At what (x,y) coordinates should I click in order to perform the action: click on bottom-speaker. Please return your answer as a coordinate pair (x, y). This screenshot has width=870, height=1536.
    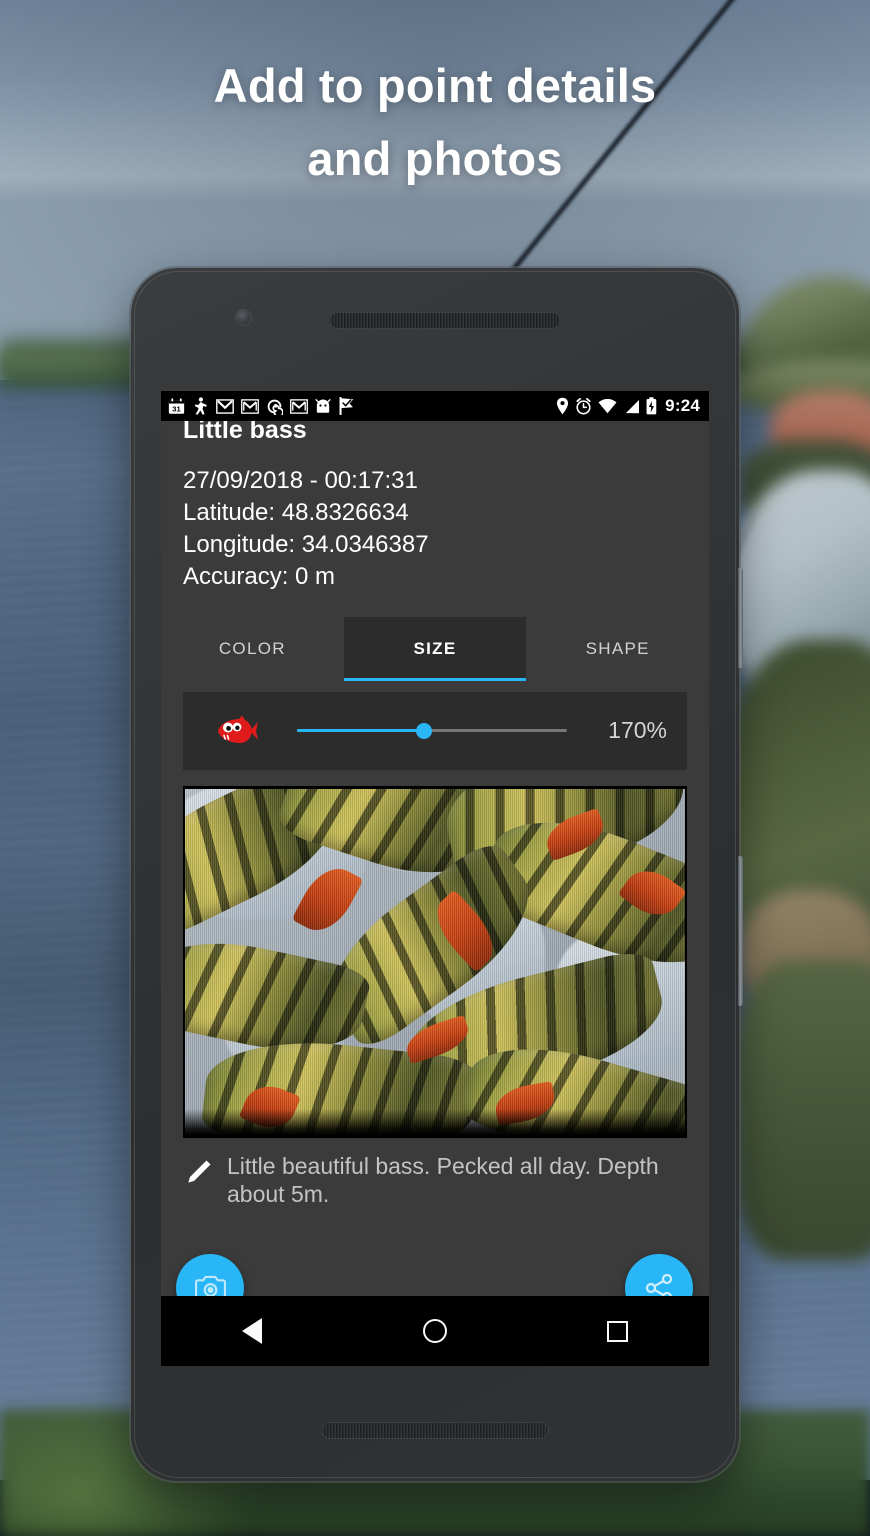
    Looking at the image, I should click on (435, 1430).